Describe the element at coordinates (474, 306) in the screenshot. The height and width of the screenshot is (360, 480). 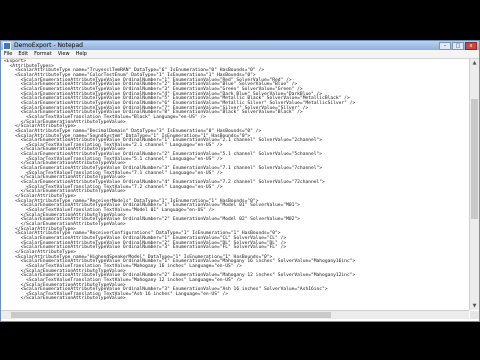
I see `scroll-down-arrow-icon: ▼` at that location.